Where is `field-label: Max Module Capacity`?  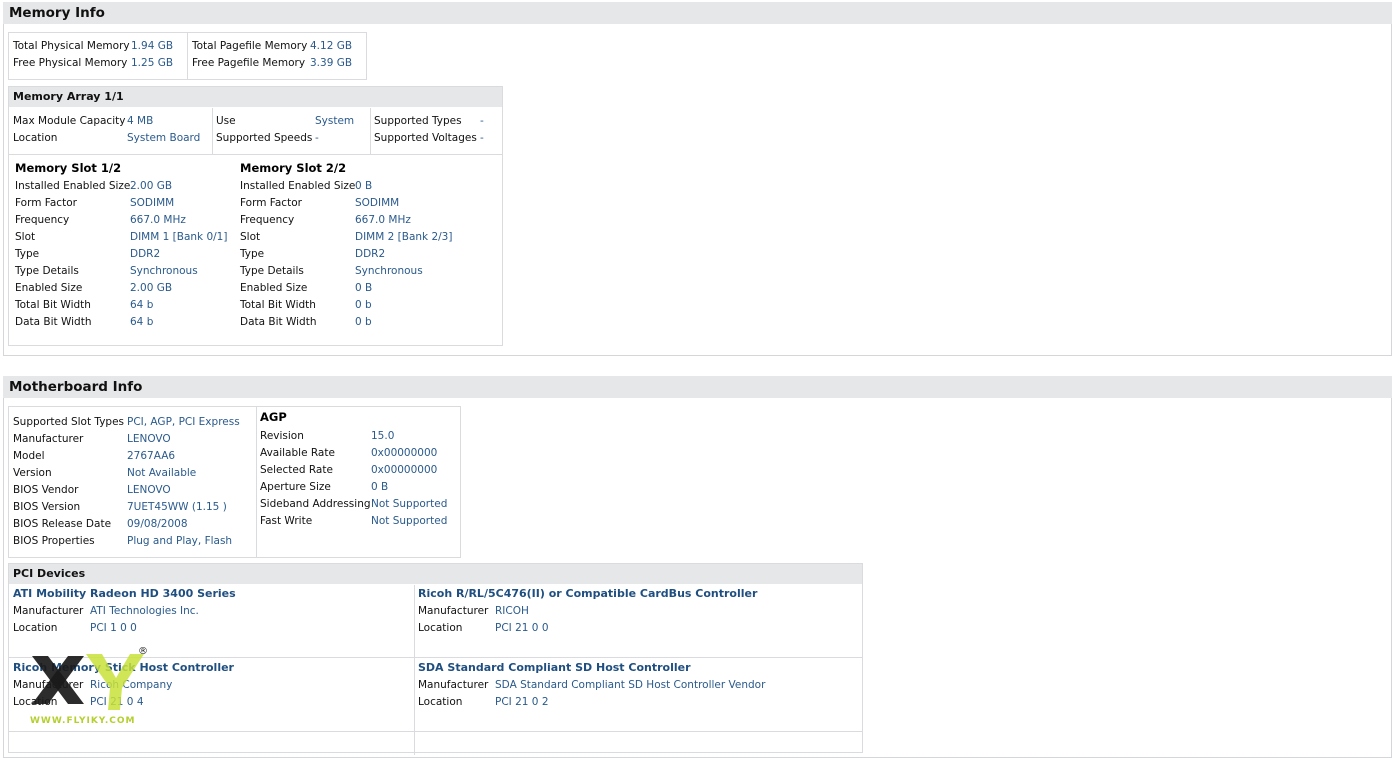
field-label: Max Module Capacity is located at coordinates (69, 121).